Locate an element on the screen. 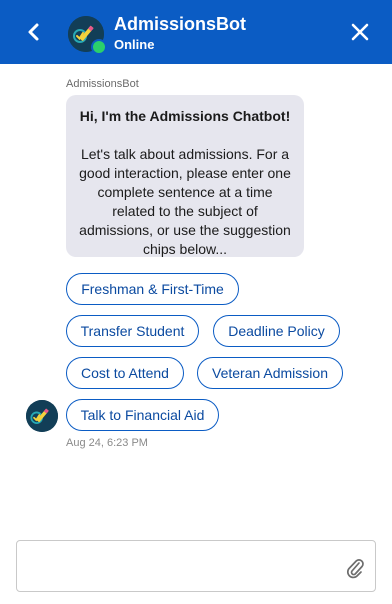 The width and height of the screenshot is (392, 604). bot-logo-icon is located at coordinates (42, 416).